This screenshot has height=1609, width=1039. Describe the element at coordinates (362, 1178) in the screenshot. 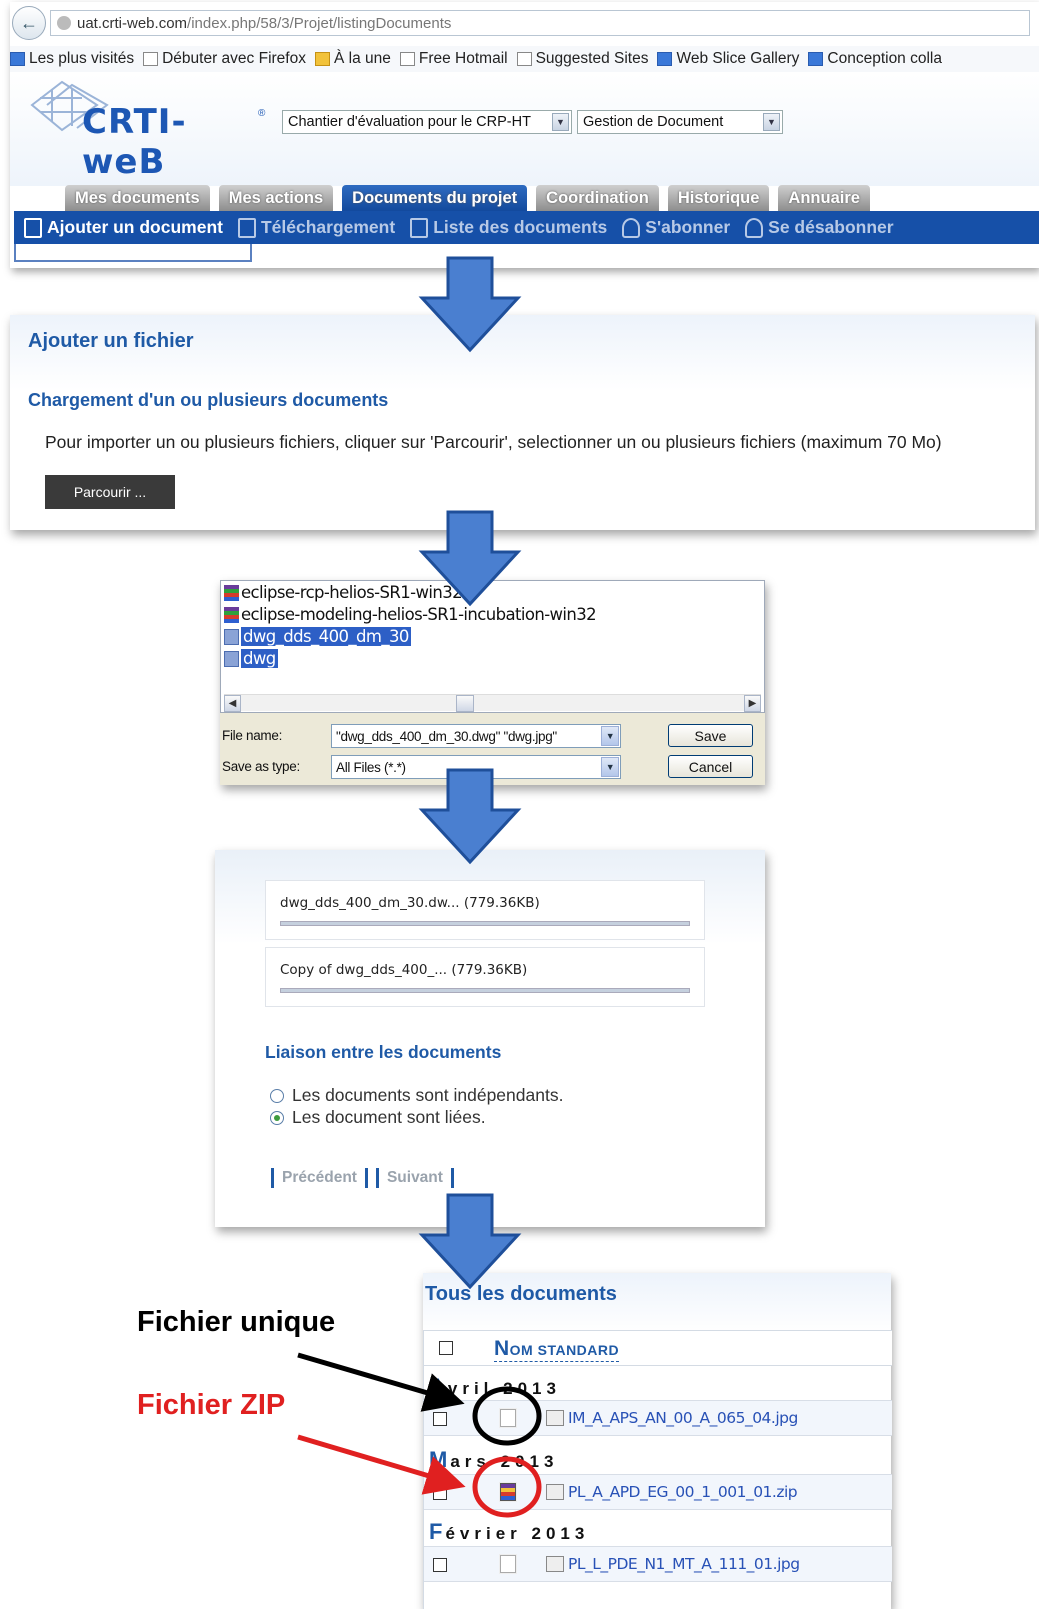

I see `wizard-navigation: Précédent Suivant` at that location.